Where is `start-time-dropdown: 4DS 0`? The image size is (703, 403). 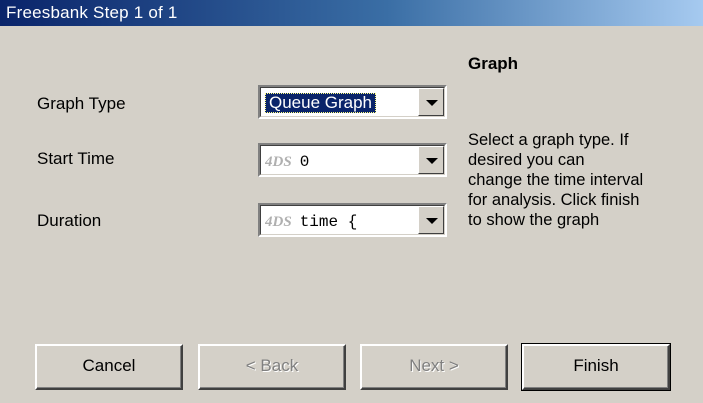
start-time-dropdown: 4DS 0 is located at coordinates (352, 160).